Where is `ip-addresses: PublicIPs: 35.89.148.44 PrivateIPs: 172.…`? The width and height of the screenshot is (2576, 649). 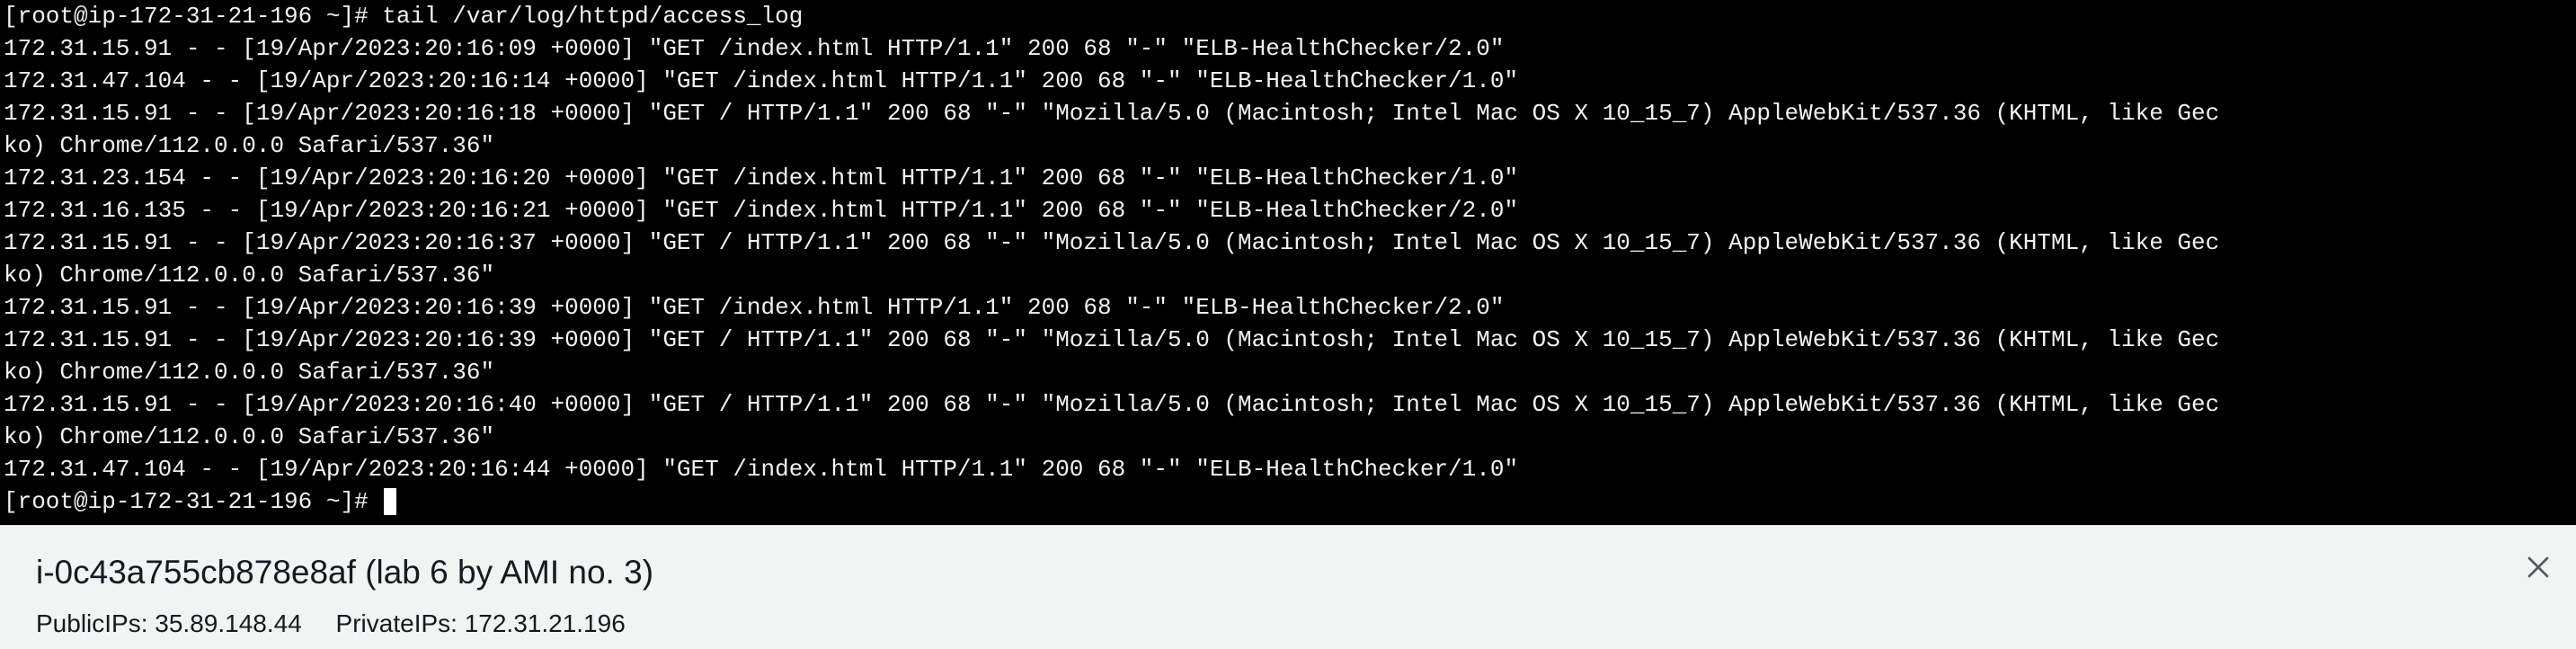
ip-addresses: PublicIPs: 35.89.148.44 PrivateIPs: 172.… is located at coordinates (344, 624).